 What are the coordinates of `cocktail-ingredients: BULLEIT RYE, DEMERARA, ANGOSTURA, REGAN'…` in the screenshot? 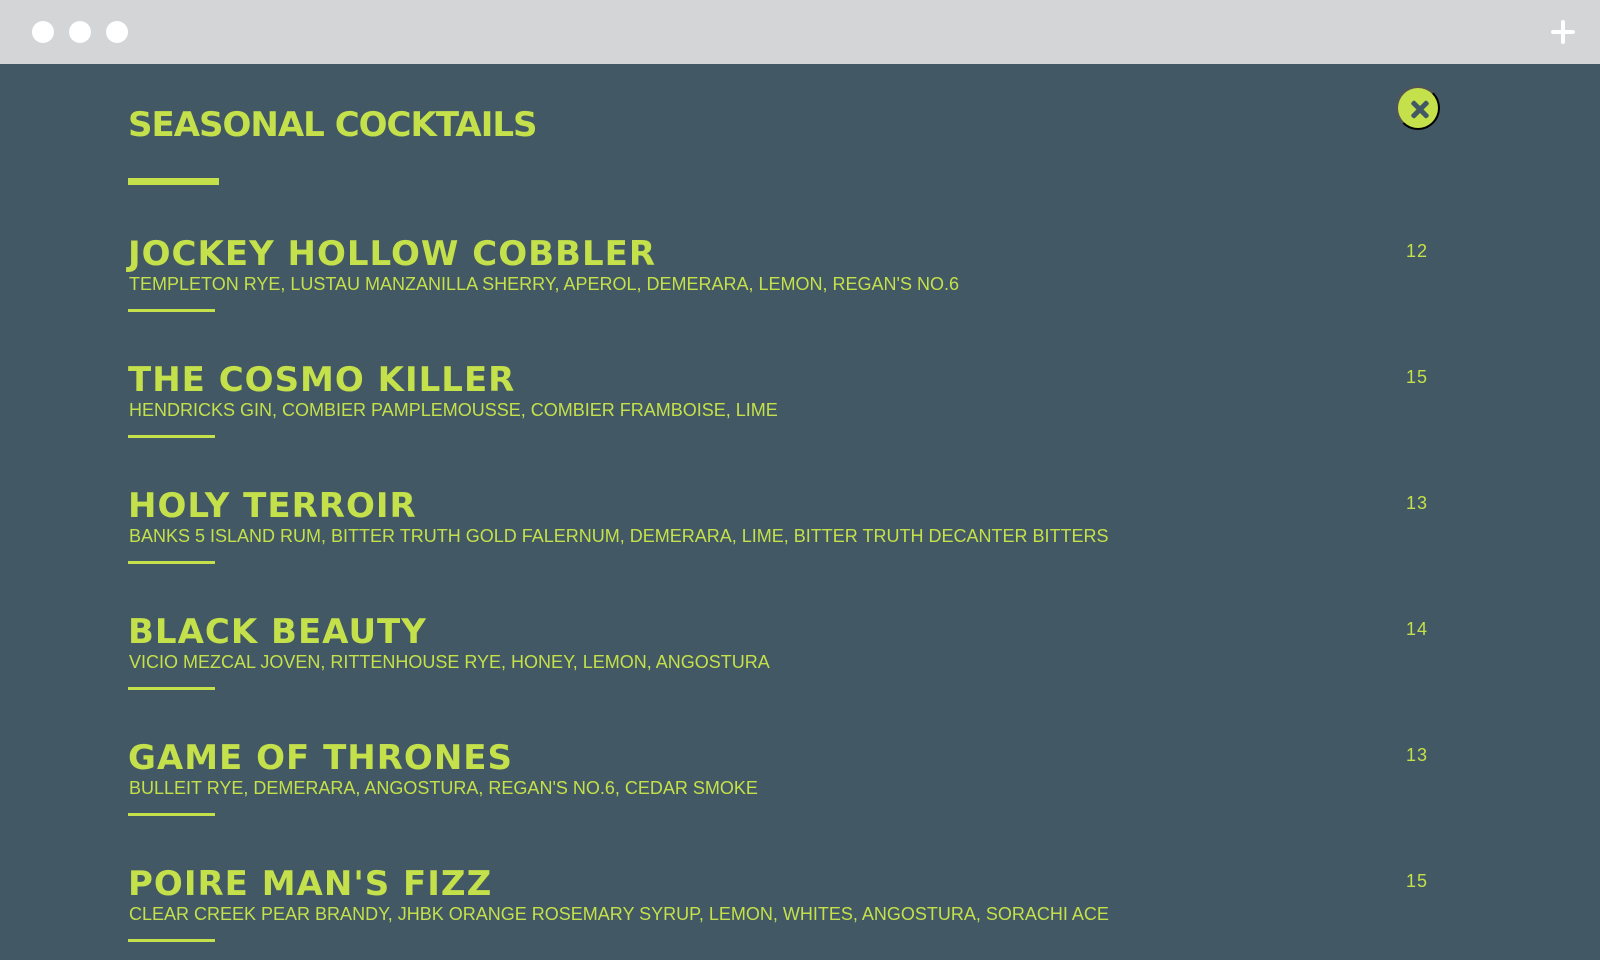 It's located at (443, 788).